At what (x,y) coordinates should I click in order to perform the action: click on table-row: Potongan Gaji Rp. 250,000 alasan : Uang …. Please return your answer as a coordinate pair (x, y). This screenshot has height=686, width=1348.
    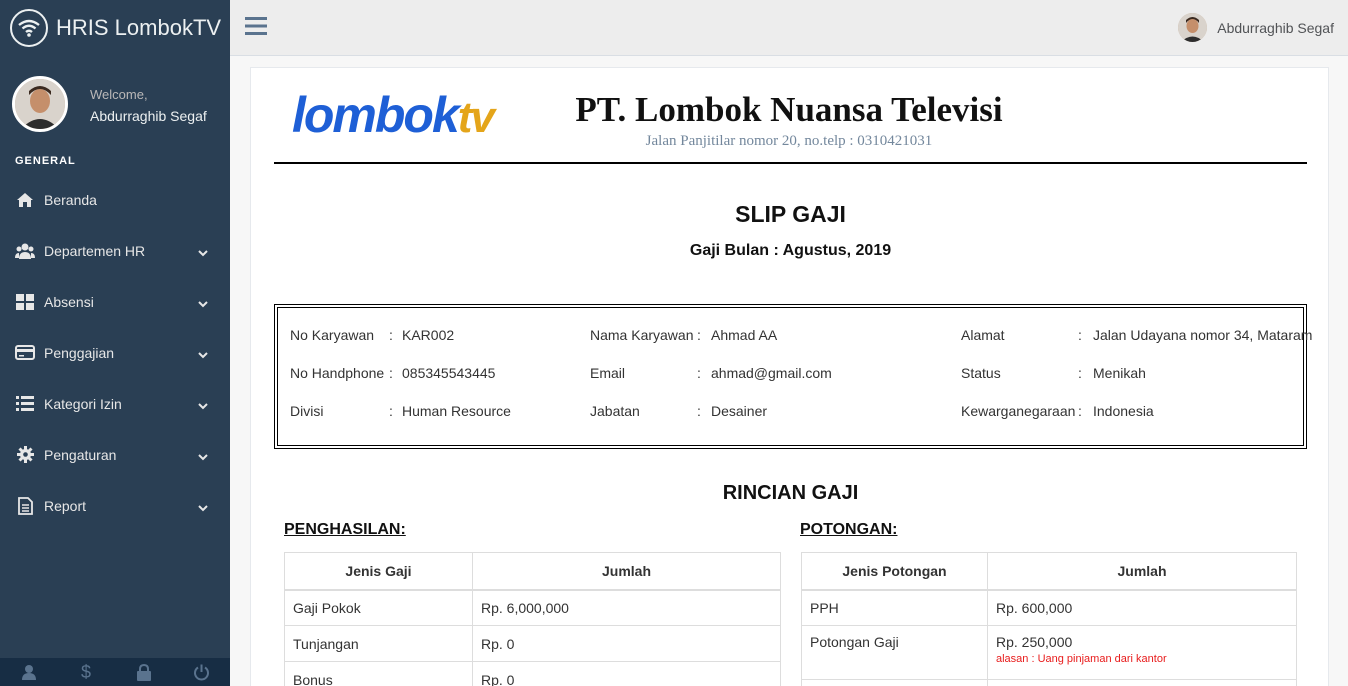
    Looking at the image, I should click on (1049, 652).